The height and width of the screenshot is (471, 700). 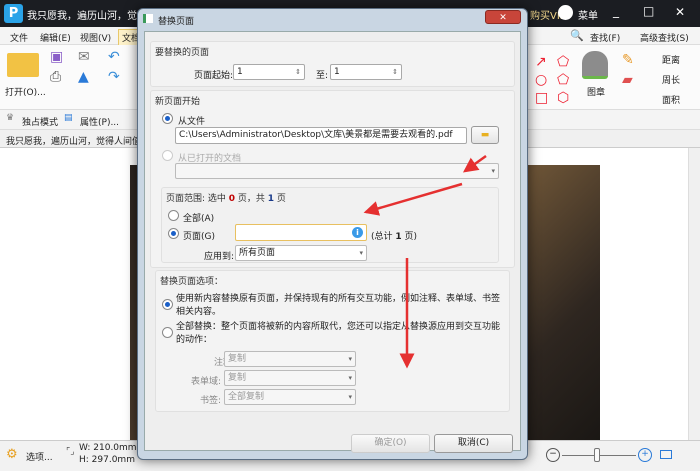 What do you see at coordinates (413, 199) in the screenshot?
I see `arrow-to-pages-input` at bounding box center [413, 199].